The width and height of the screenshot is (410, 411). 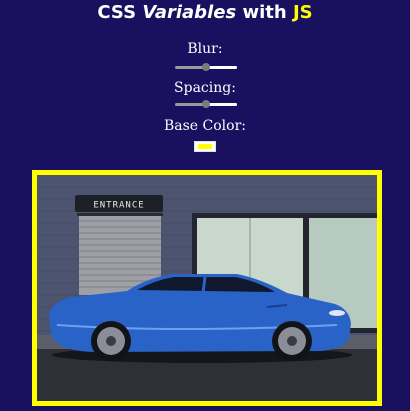 I want to click on spacing-slider-track, so click(x=221, y=104).